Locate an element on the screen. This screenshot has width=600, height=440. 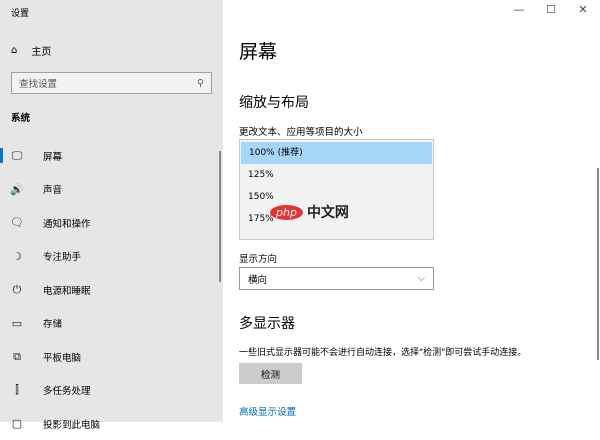
scale-heading: 缩放与布局 is located at coordinates (274, 103).